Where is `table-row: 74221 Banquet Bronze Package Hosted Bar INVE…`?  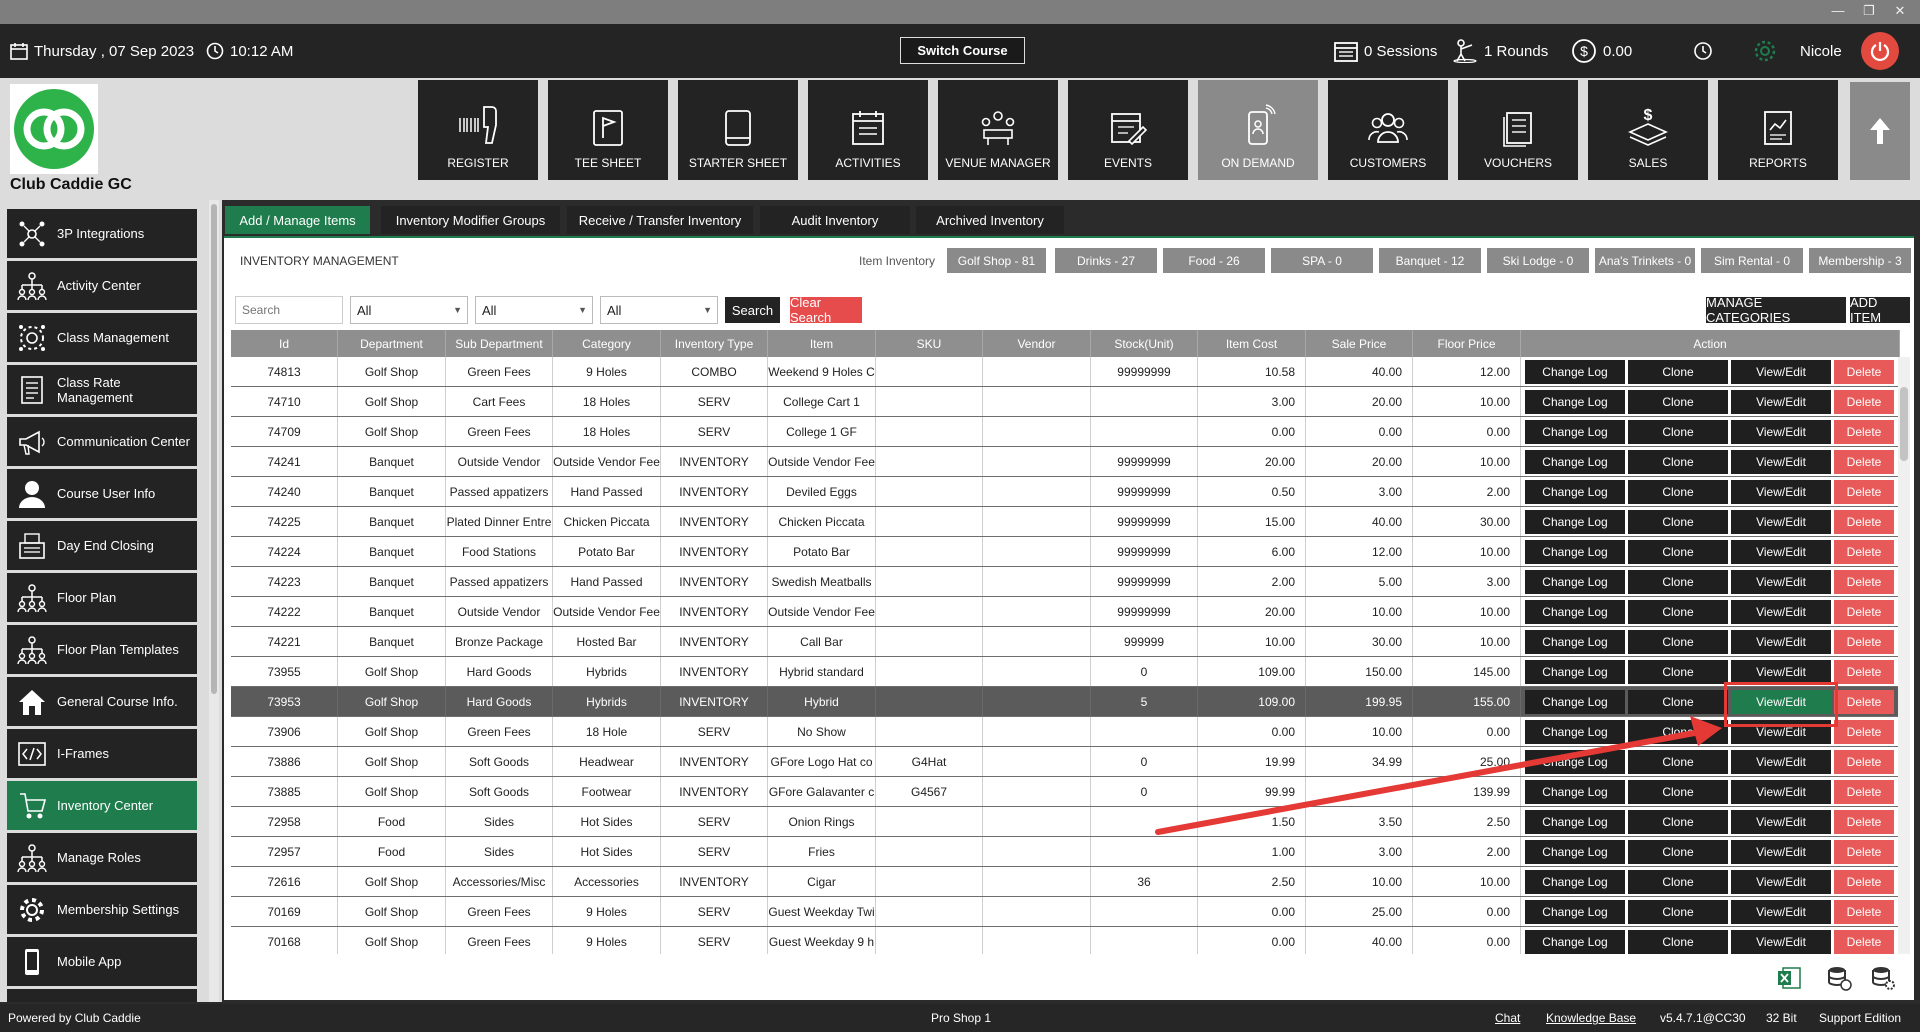 table-row: 74221 Banquet Bronze Package Hosted Bar INVE… is located at coordinates (1065, 642).